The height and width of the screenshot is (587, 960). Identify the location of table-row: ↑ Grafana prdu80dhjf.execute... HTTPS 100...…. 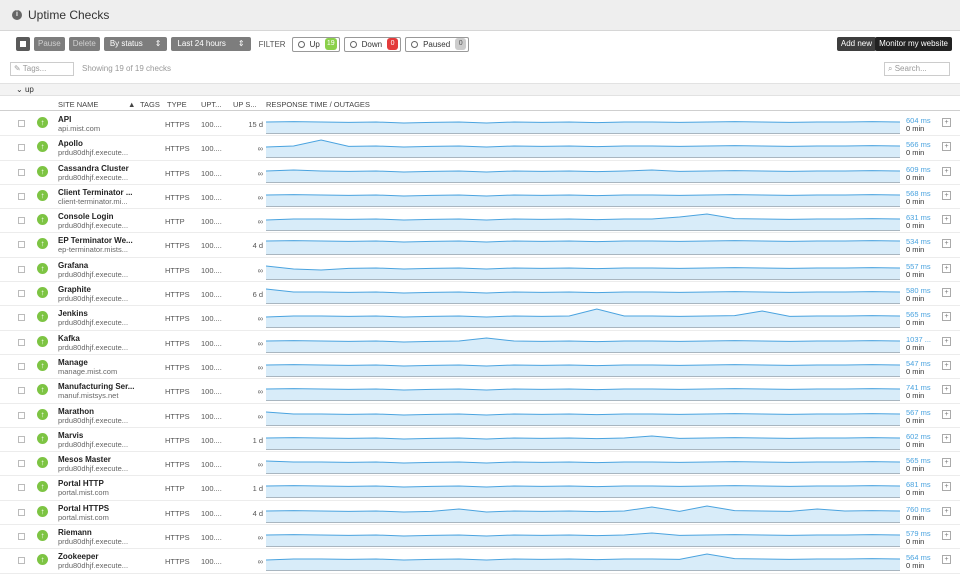
(480, 270).